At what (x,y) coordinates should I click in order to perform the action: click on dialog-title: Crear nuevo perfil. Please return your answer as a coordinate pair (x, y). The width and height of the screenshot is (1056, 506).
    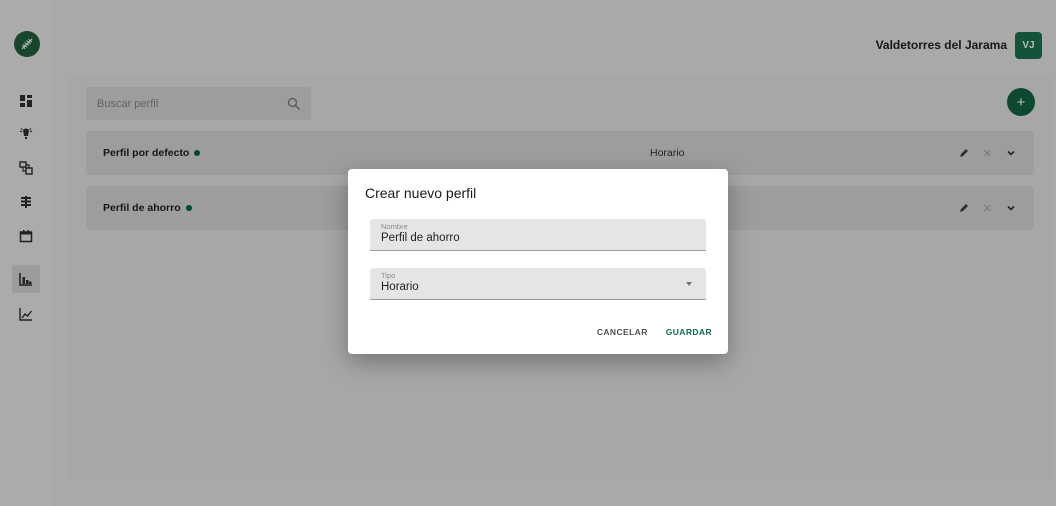
    Looking at the image, I should click on (421, 193).